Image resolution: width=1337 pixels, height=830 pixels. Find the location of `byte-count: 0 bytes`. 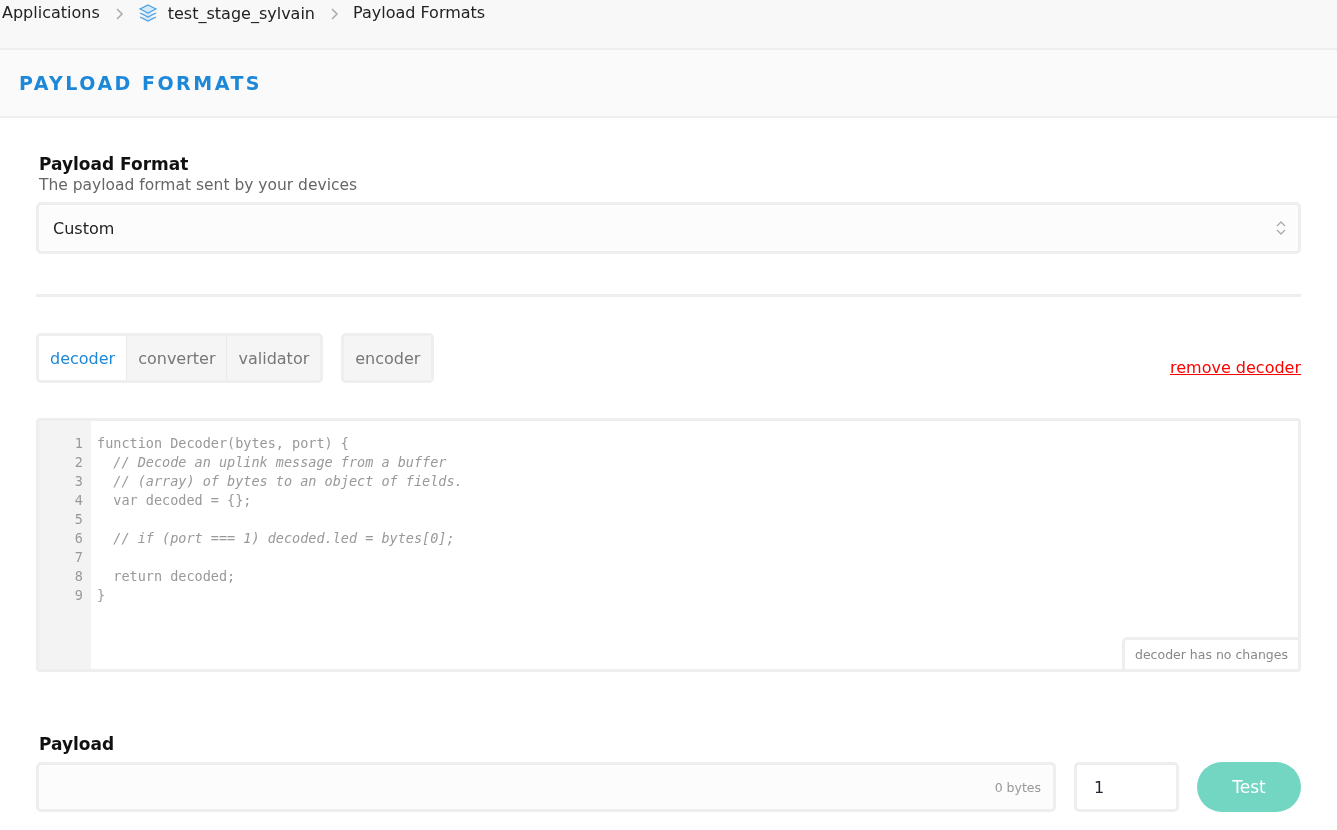

byte-count: 0 bytes is located at coordinates (1017, 787).